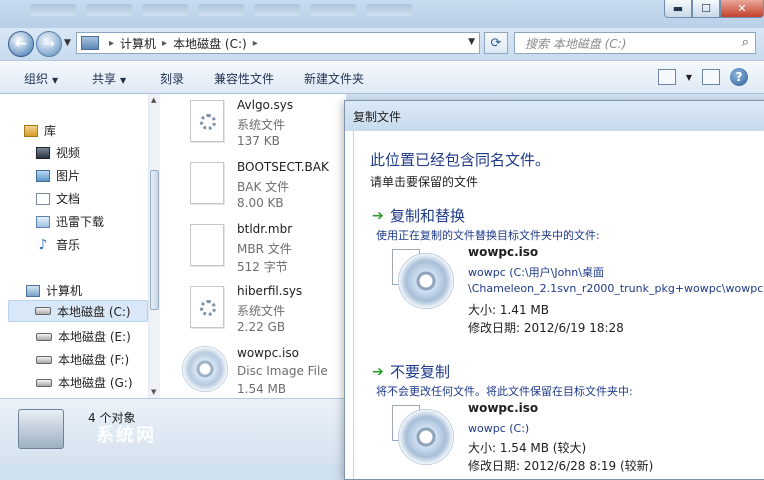 The width and height of the screenshot is (764, 480). Describe the element at coordinates (706, 9) in the screenshot. I see `maximize-button: ☐` at that location.